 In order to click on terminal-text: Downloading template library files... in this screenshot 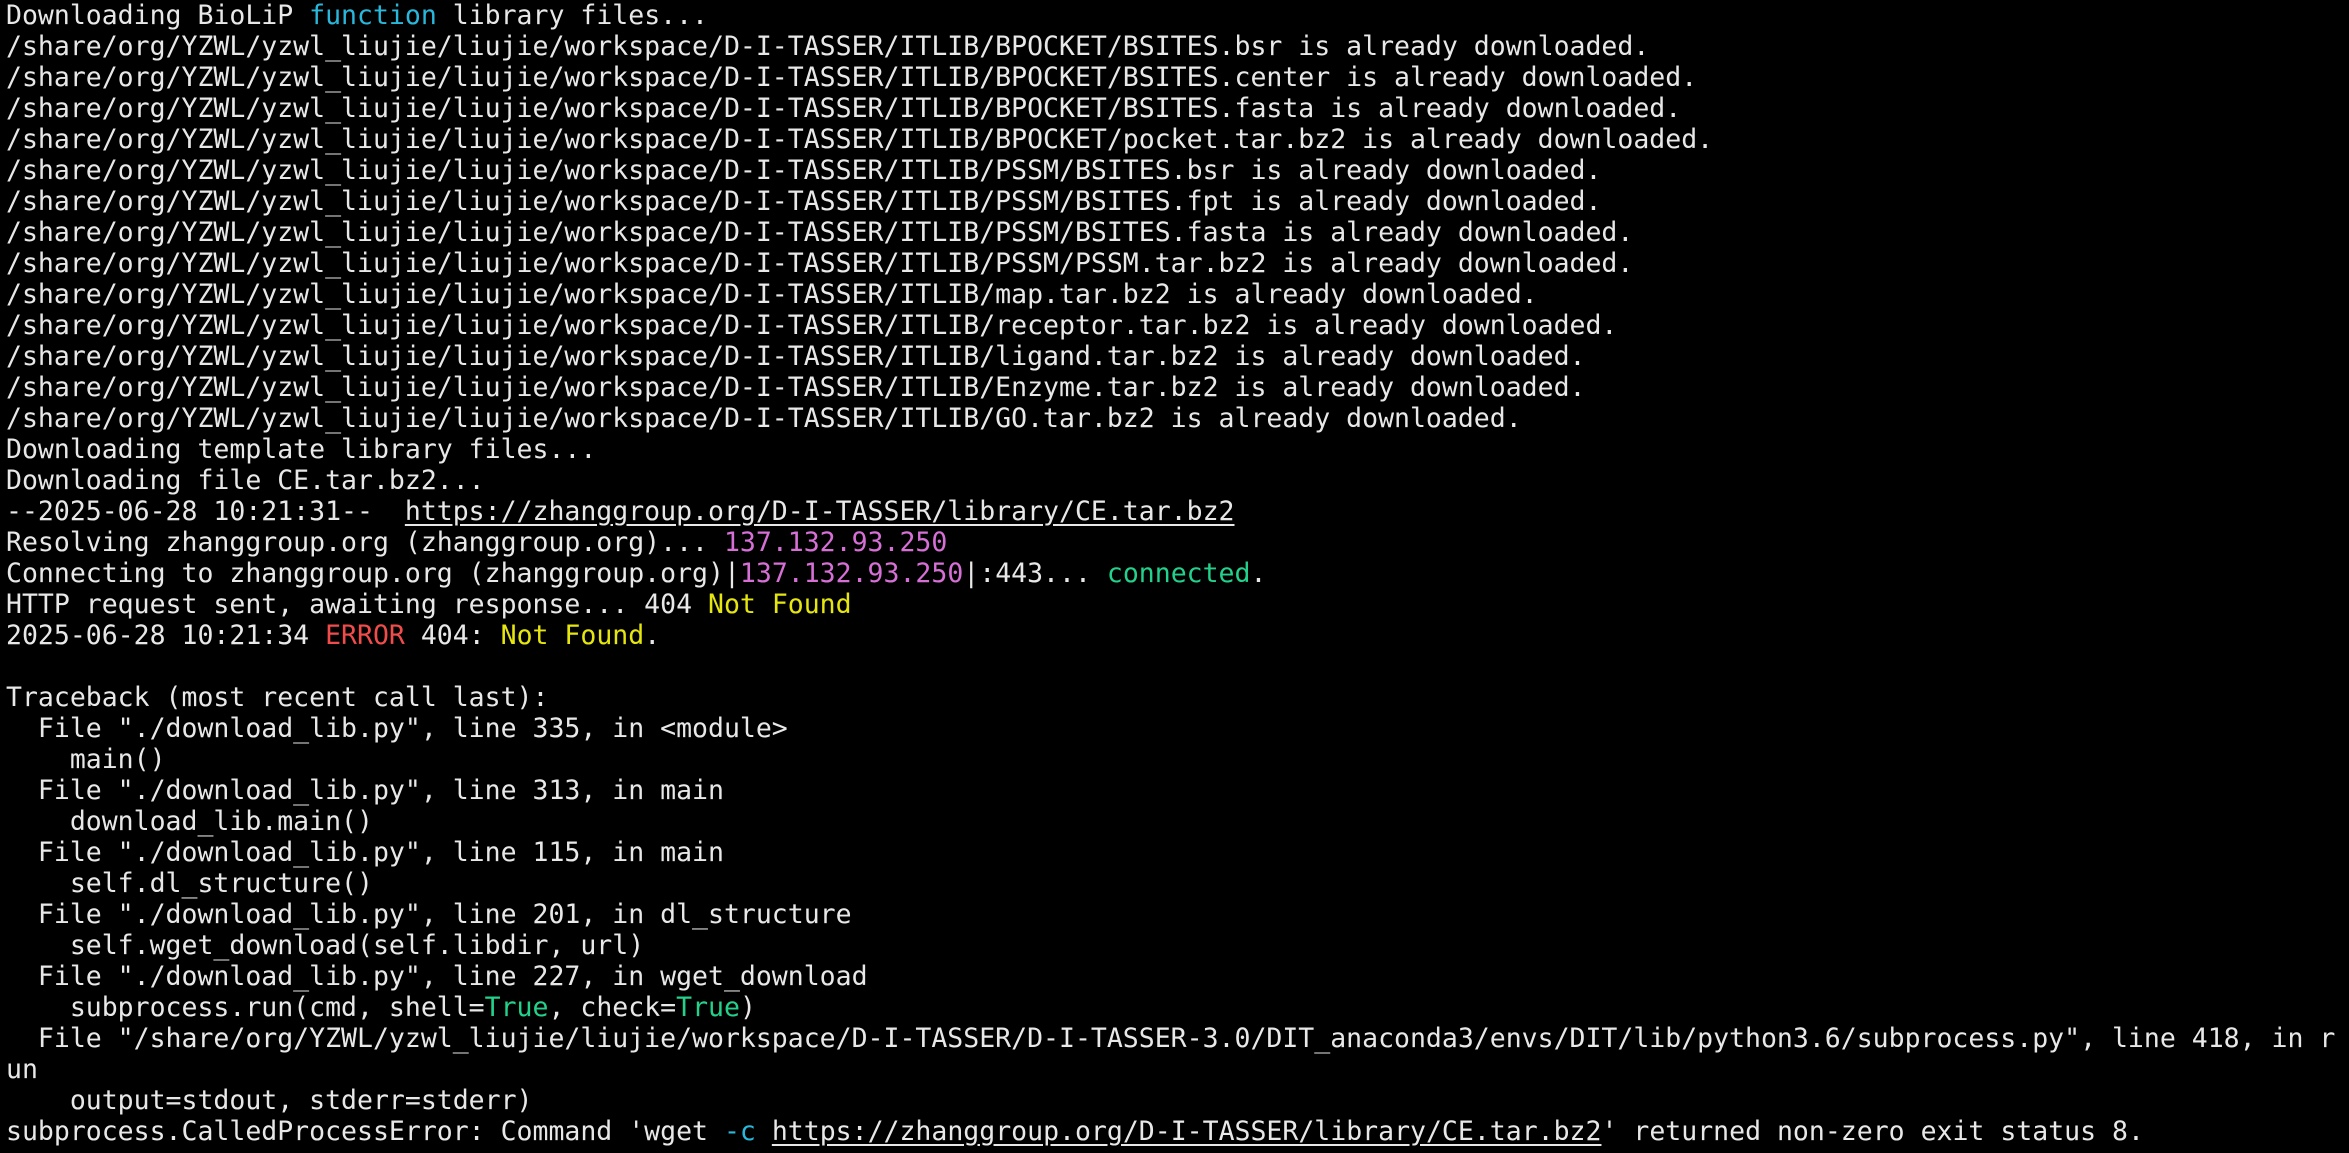, I will do `click(301, 449)`.